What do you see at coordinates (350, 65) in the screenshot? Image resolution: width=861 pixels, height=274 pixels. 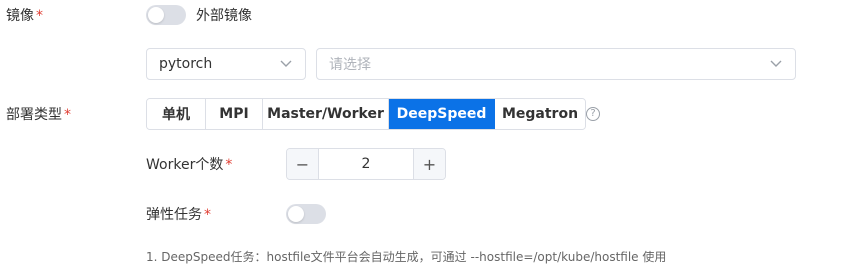 I see `image-version-placeholder: 请选择` at bounding box center [350, 65].